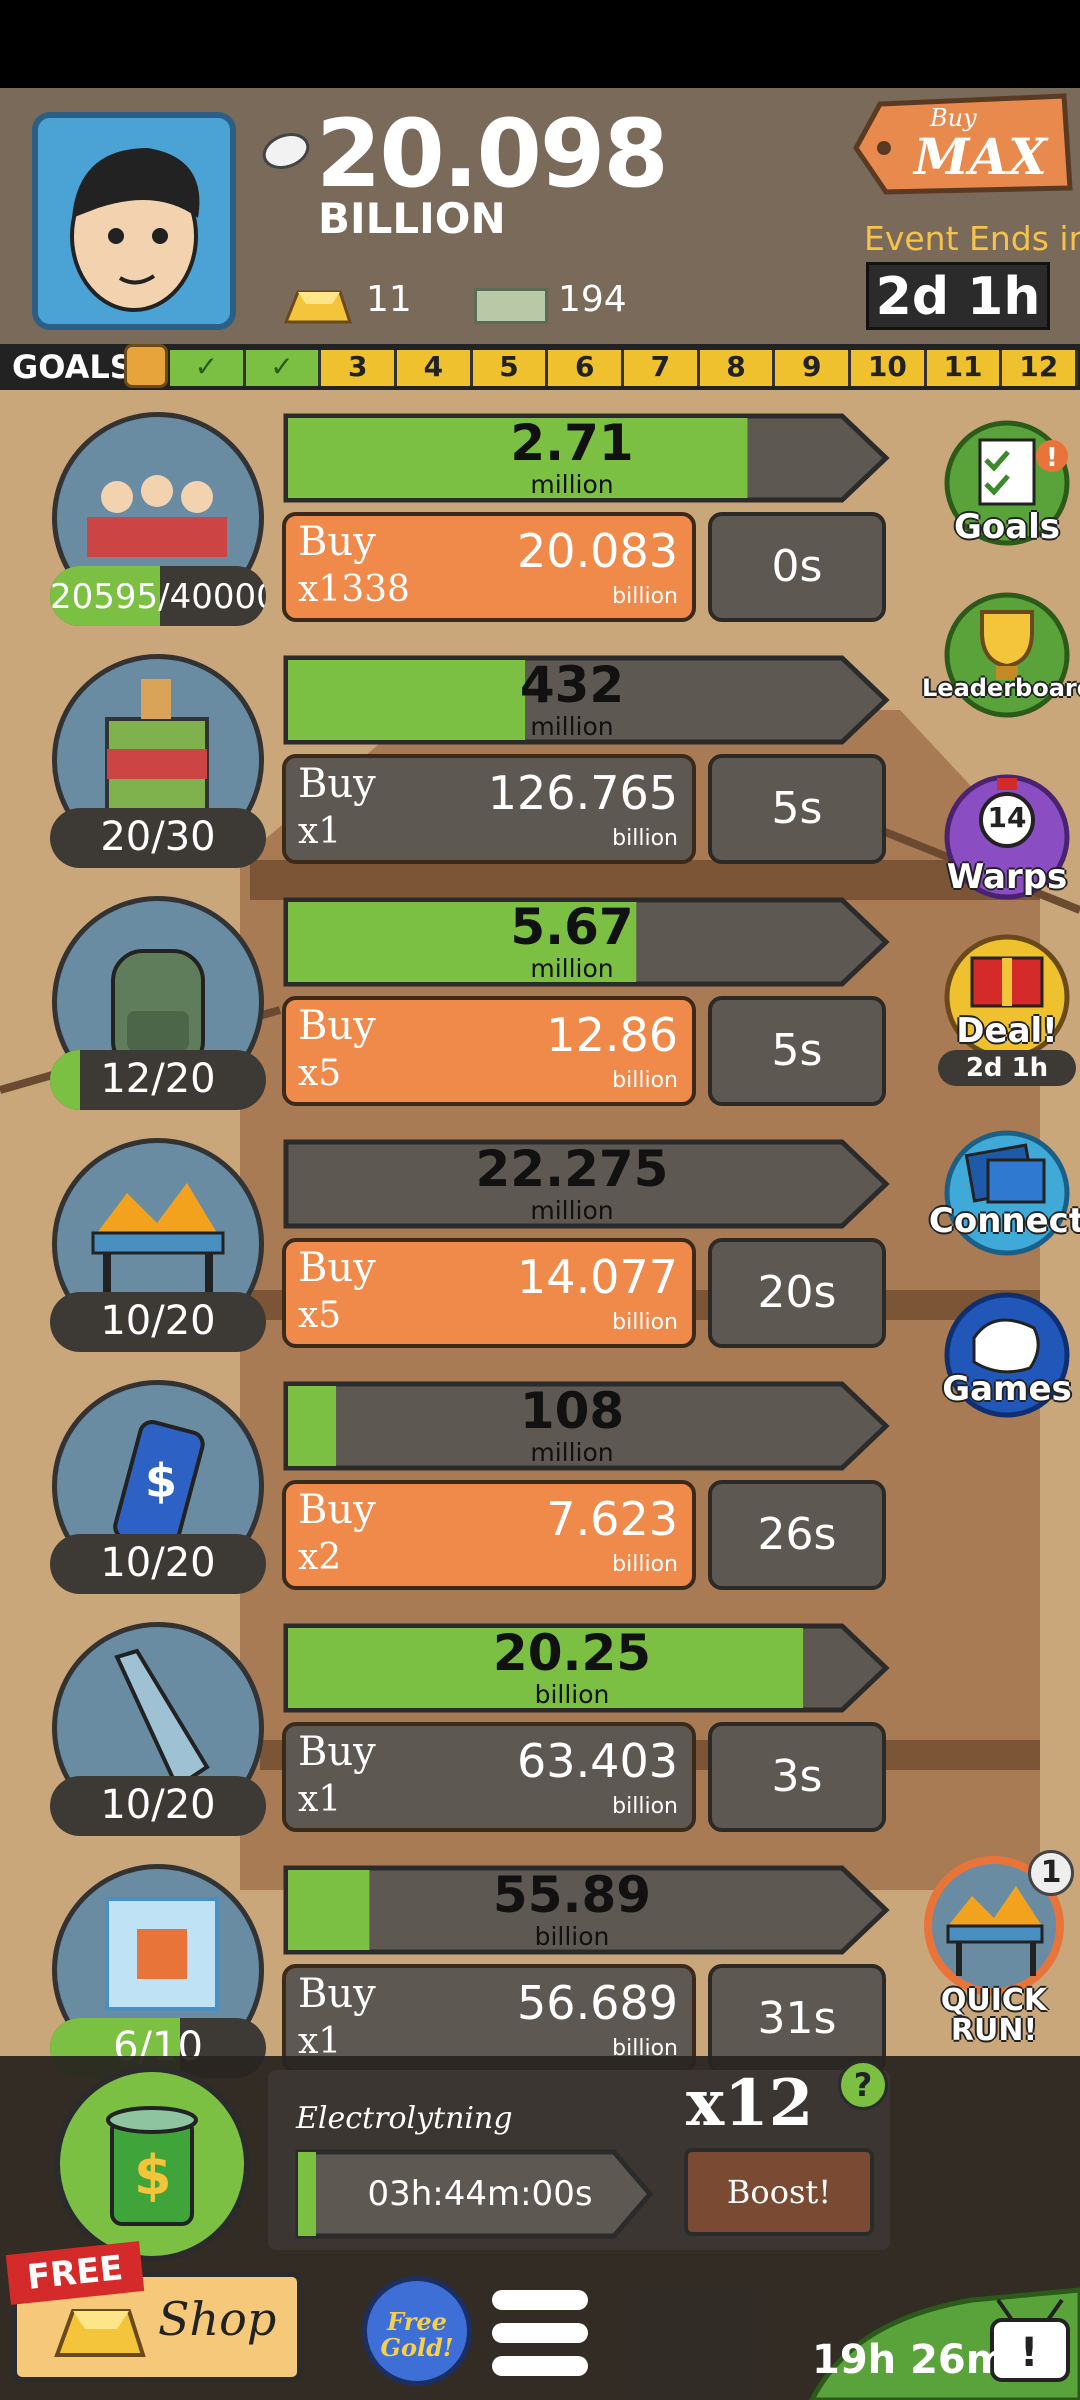 This screenshot has height=2400, width=1080. Describe the element at coordinates (354, 589) in the screenshot. I see `buy-multiplier: x1338` at that location.